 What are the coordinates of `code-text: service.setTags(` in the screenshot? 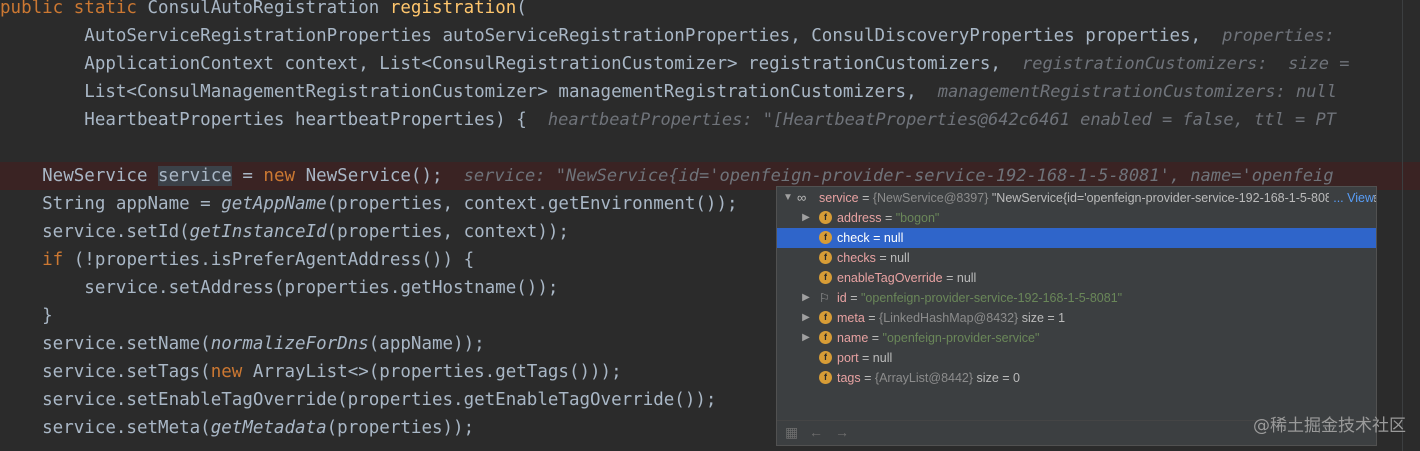 It's located at (105, 372).